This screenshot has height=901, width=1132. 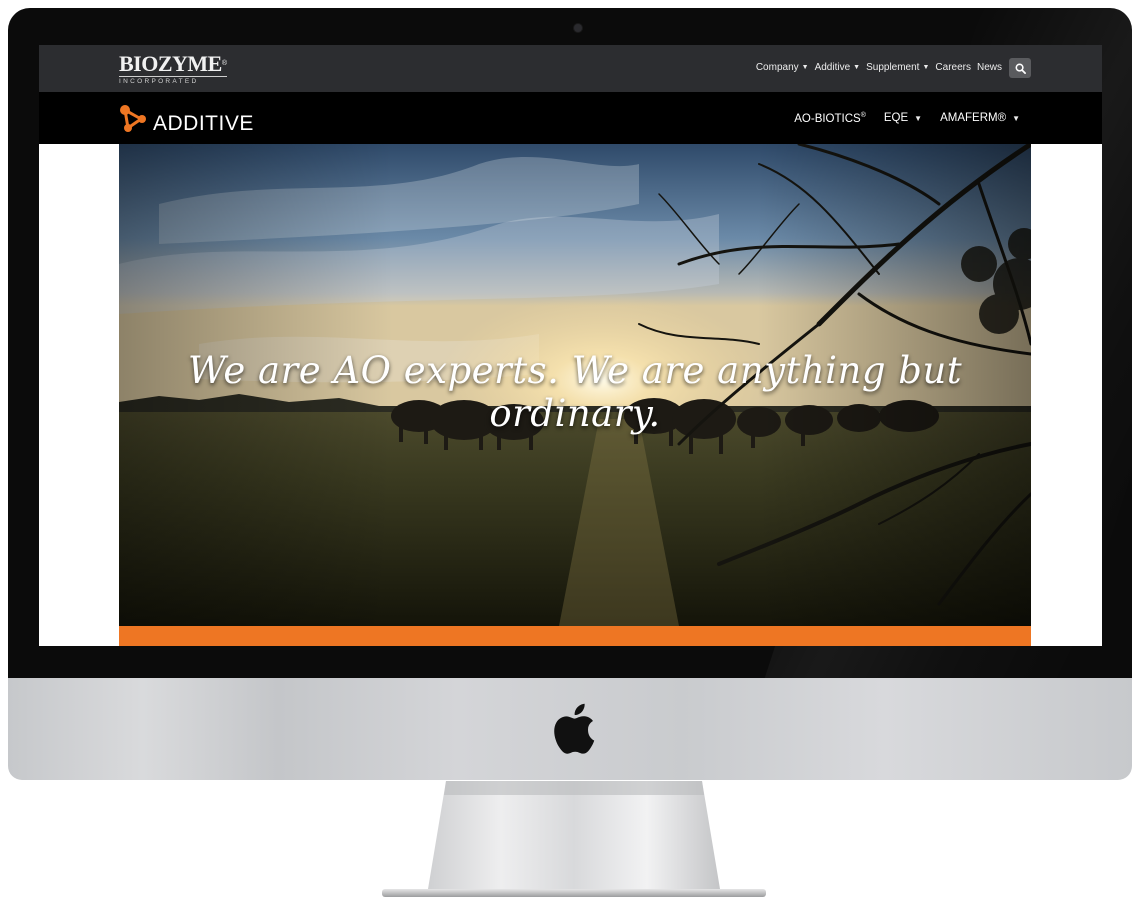 What do you see at coordinates (570, 118) in the screenshot?
I see `product-nav-bar: ADDITIVE AO-BIOTICS® EQE ▼ AMAFERM® ▼` at bounding box center [570, 118].